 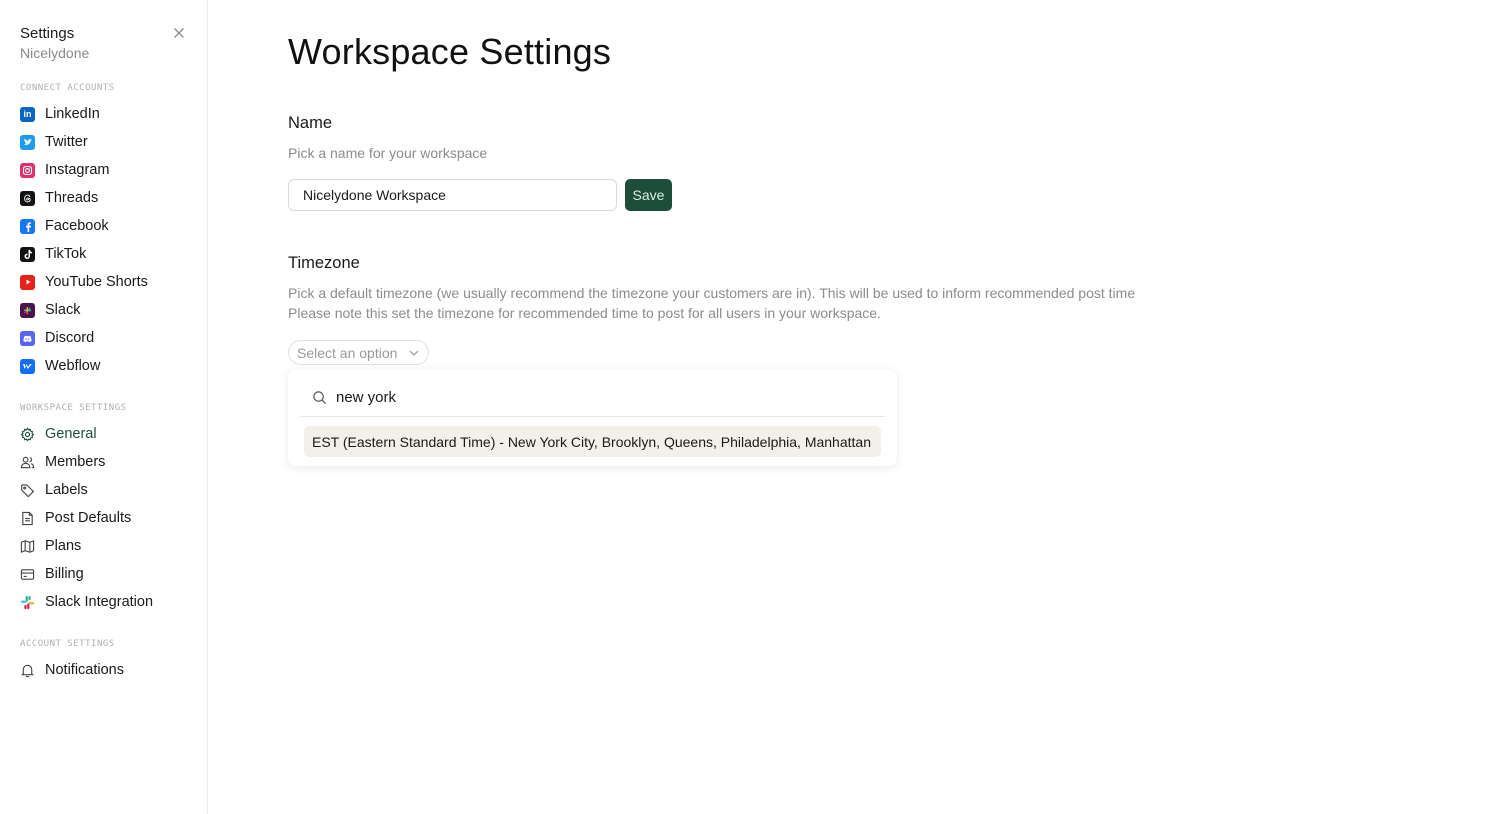 What do you see at coordinates (67, 88) in the screenshot?
I see `connect-accounts-heading: CONNECT ACCOUNTS` at bounding box center [67, 88].